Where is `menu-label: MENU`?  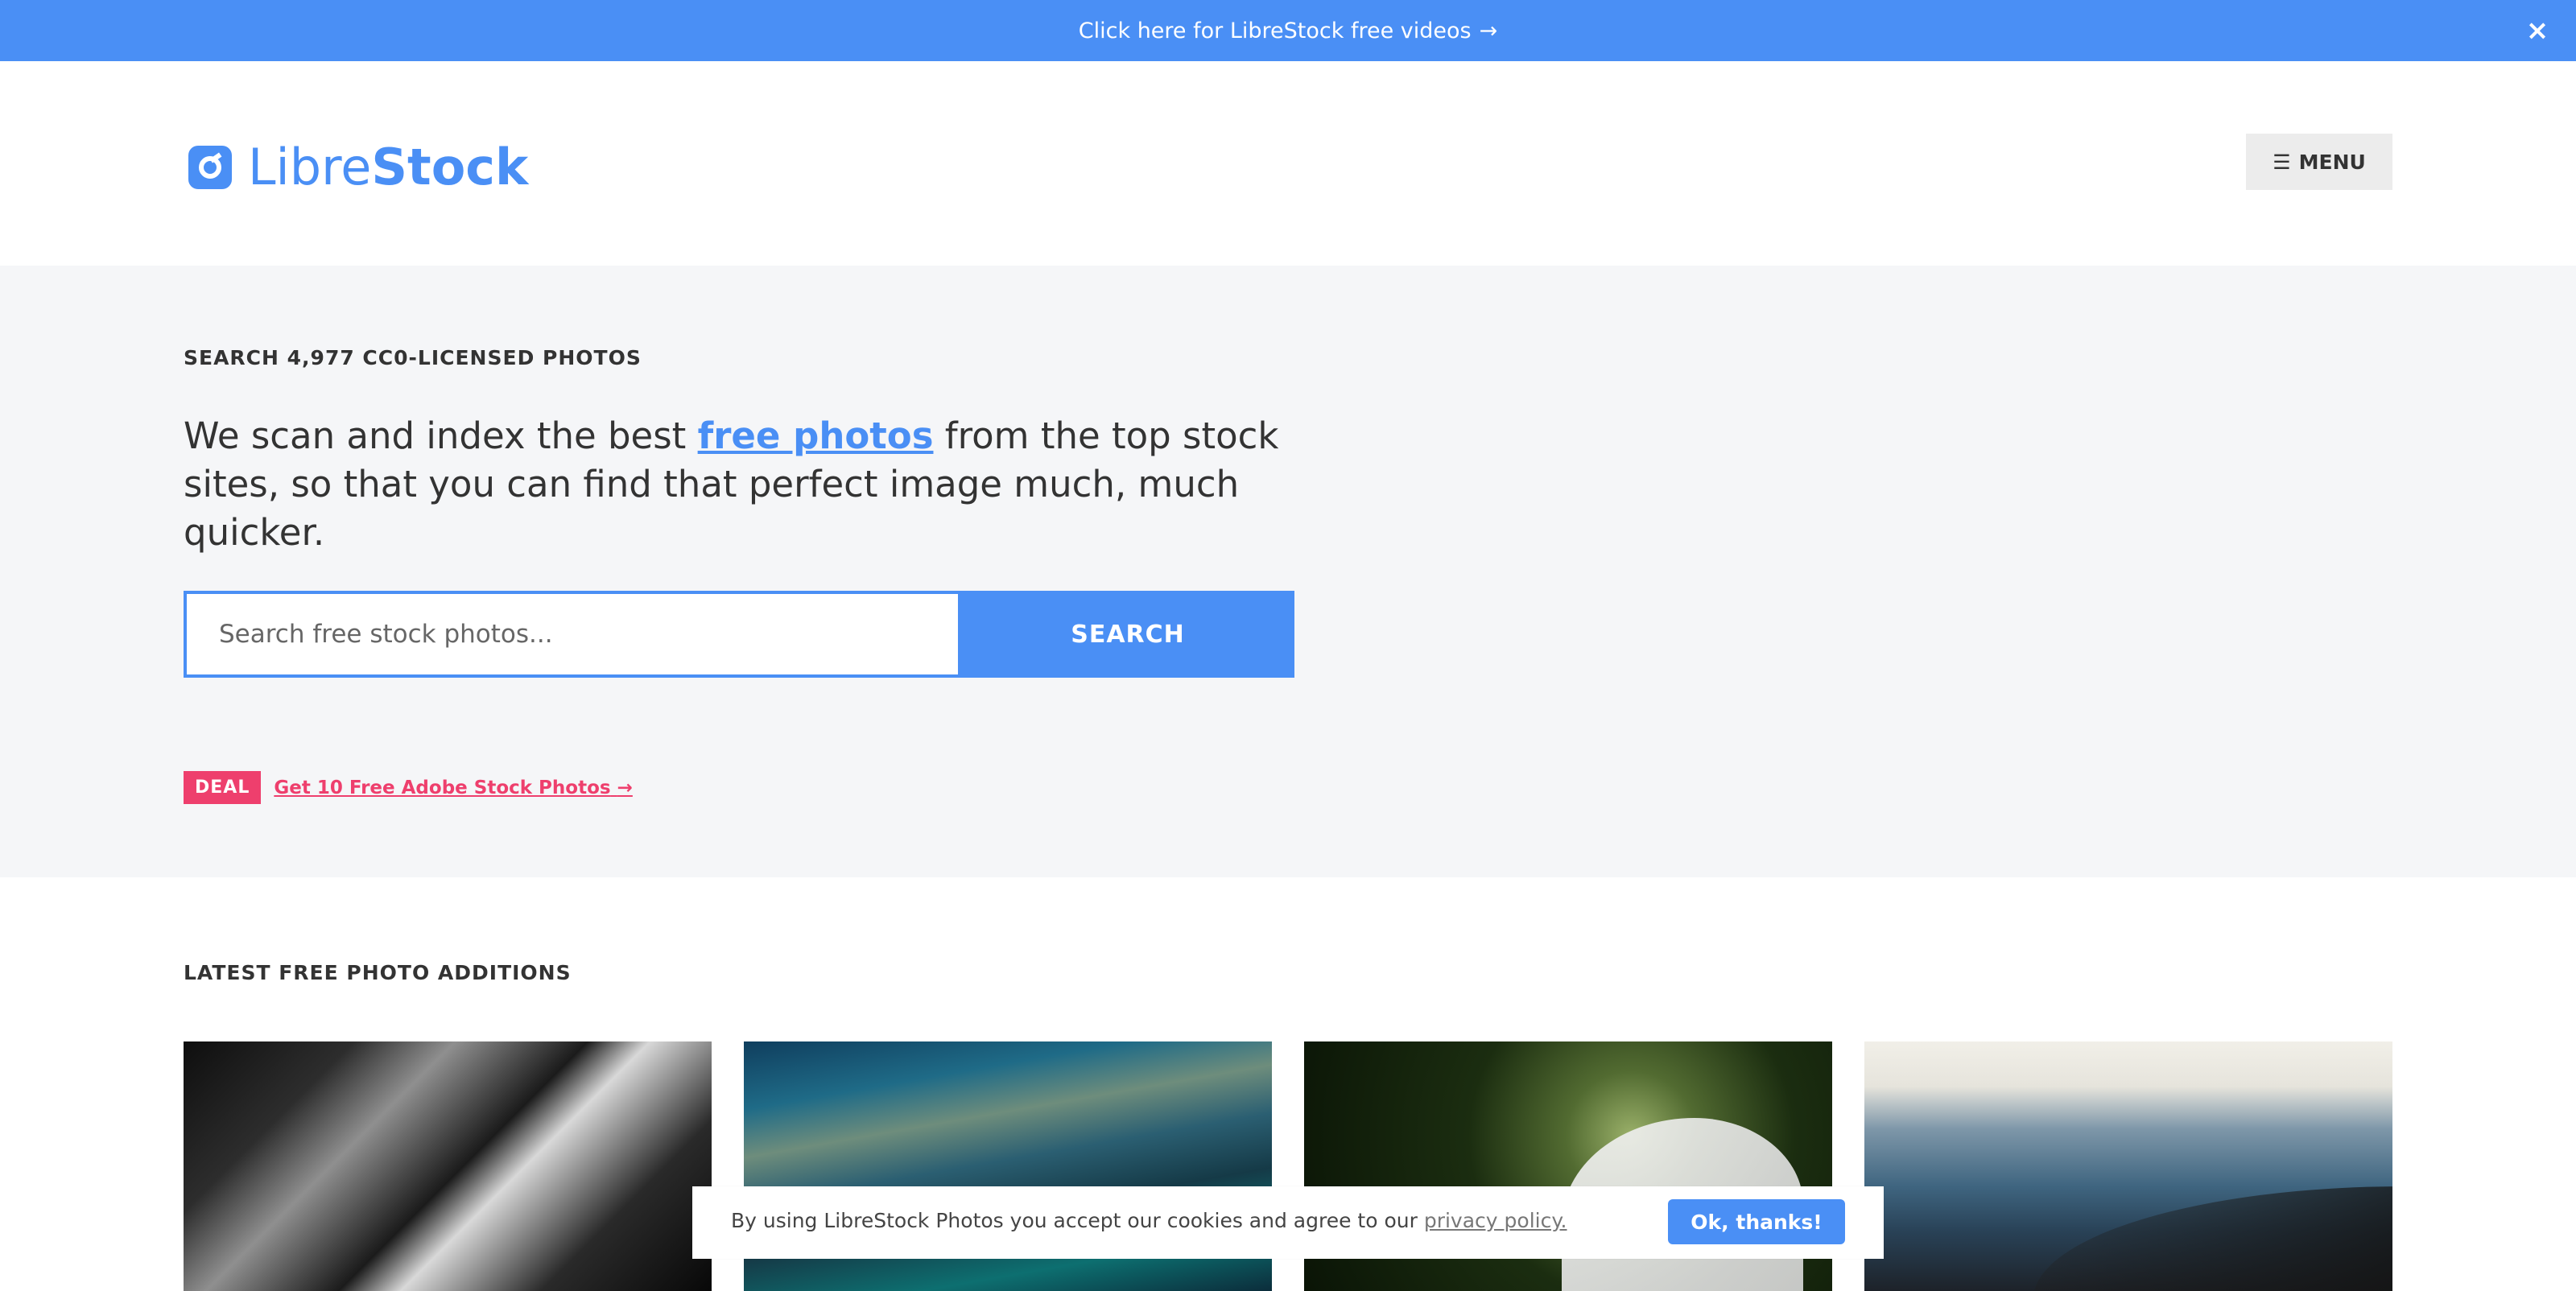 menu-label: MENU is located at coordinates (2332, 162).